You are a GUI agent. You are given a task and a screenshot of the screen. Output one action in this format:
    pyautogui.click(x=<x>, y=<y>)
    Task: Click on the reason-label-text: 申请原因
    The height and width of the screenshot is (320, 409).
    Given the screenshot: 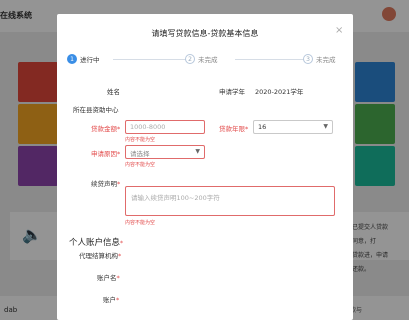 What is the action you would take?
    pyautogui.click(x=104, y=154)
    